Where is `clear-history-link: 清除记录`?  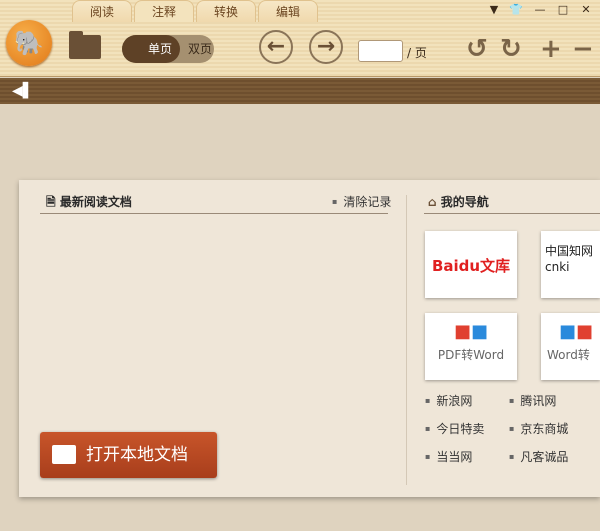
clear-history-link: 清除记录 is located at coordinates (361, 201).